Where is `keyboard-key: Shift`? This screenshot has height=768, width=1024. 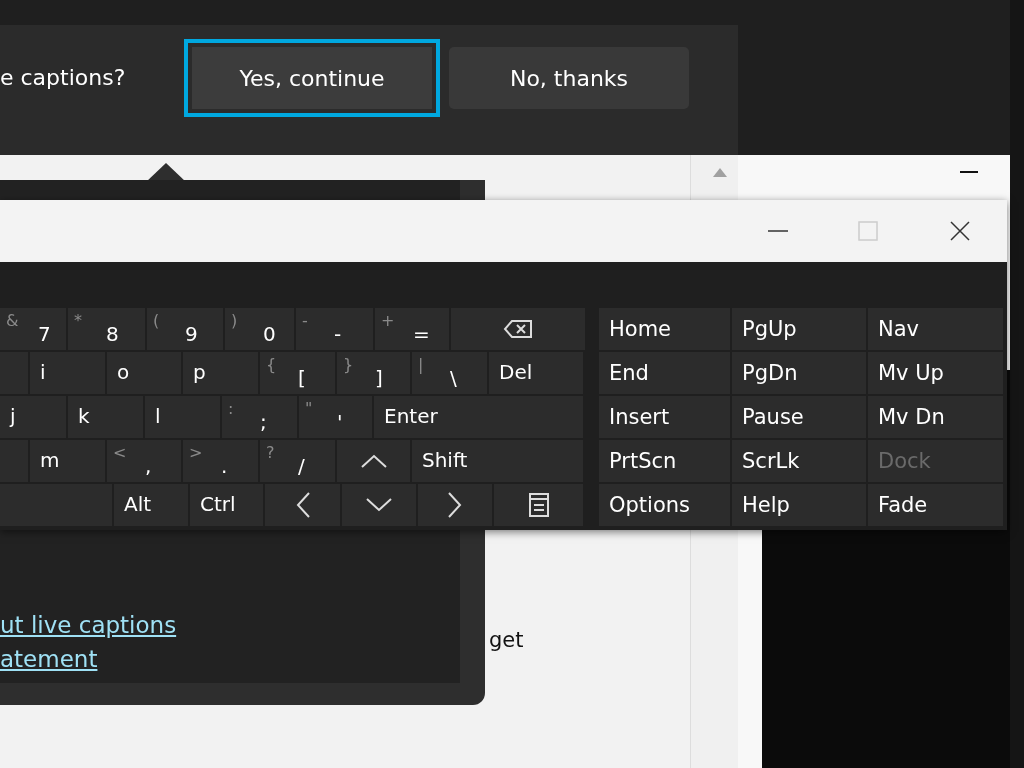 keyboard-key: Shift is located at coordinates (497, 461).